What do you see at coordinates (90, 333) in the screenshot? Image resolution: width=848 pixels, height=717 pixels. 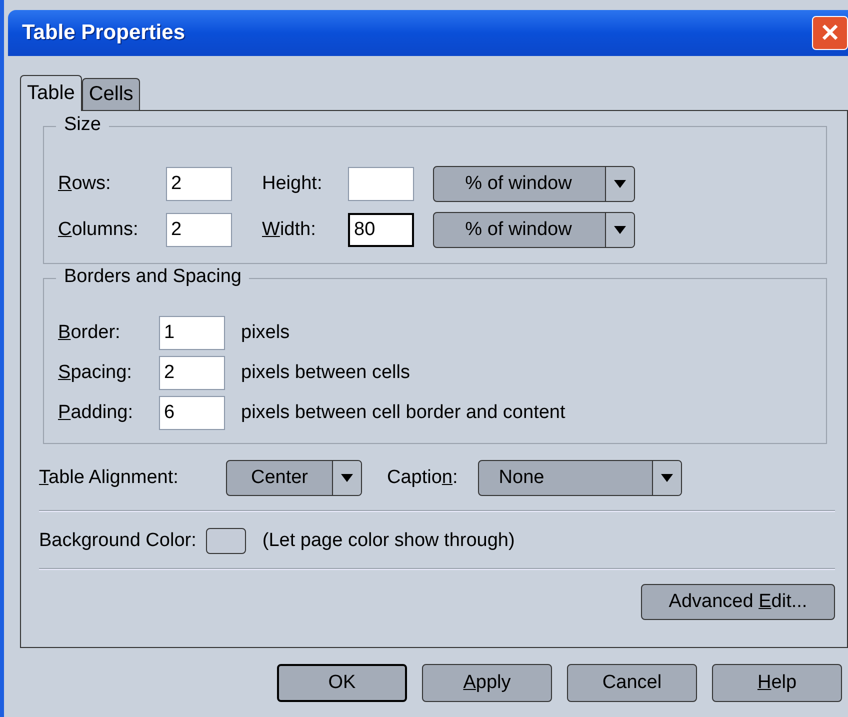 I see `field-label: Border:` at bounding box center [90, 333].